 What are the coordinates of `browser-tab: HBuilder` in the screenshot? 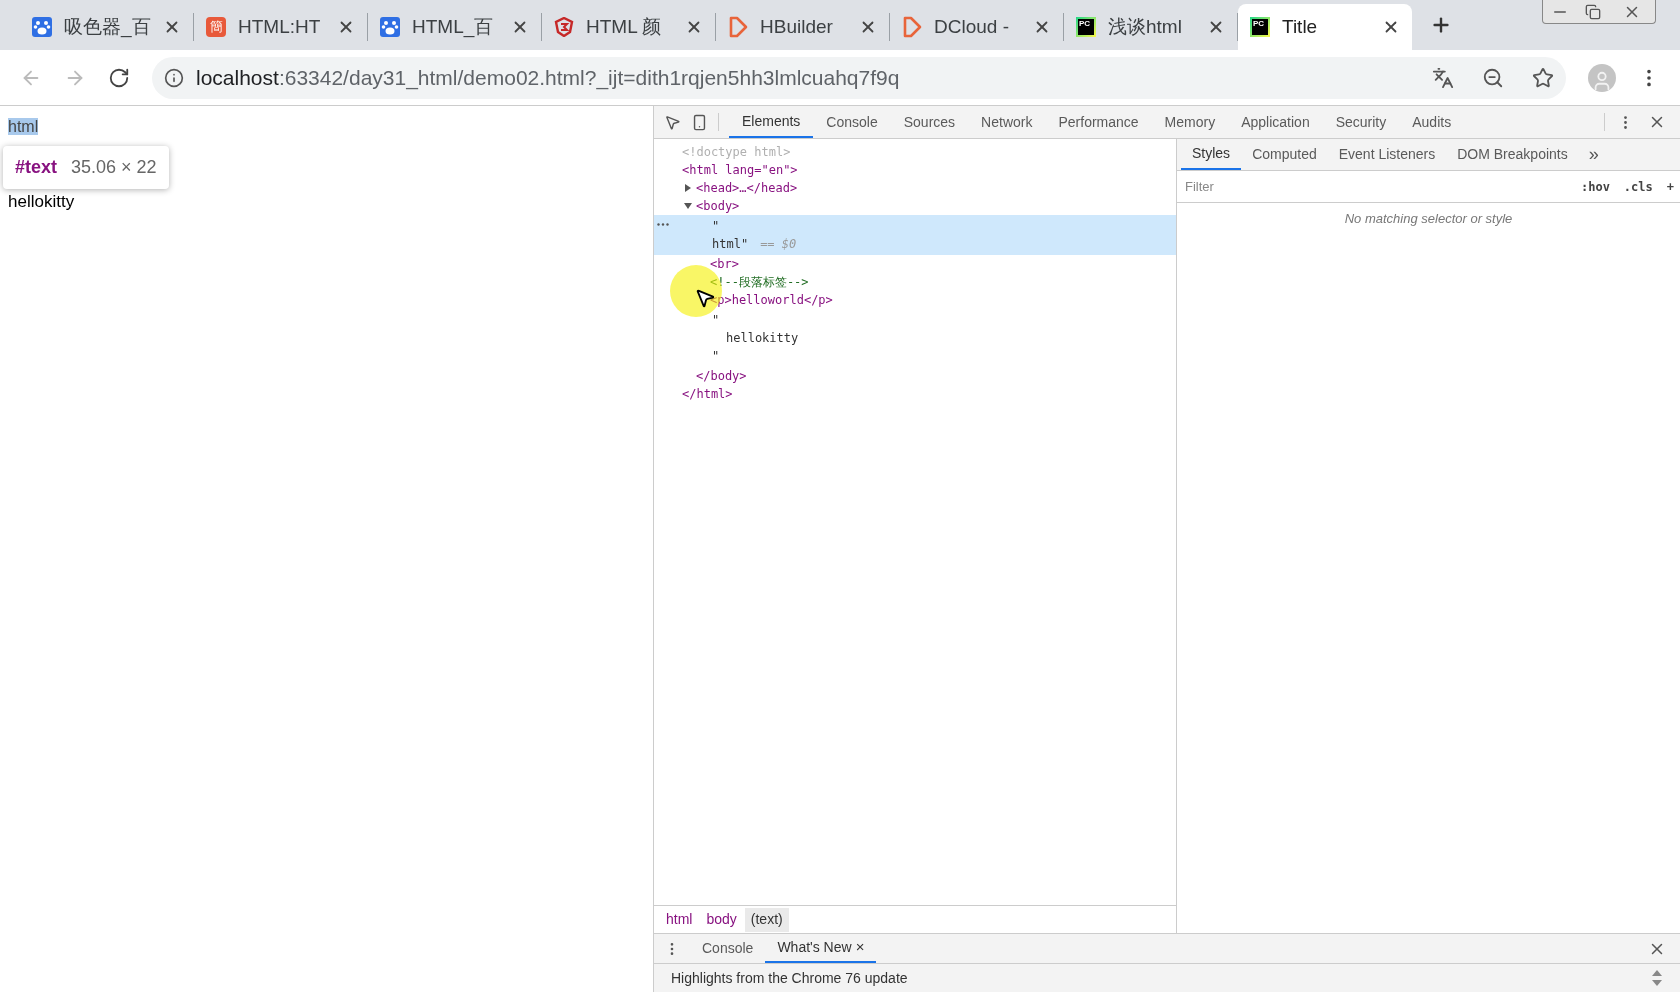 It's located at (803, 27).